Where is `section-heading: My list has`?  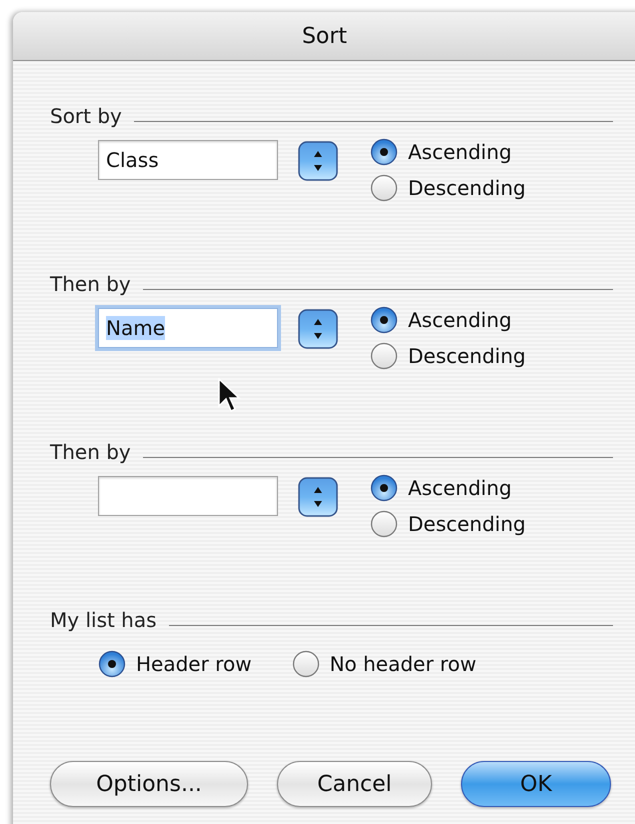 section-heading: My list has is located at coordinates (103, 620).